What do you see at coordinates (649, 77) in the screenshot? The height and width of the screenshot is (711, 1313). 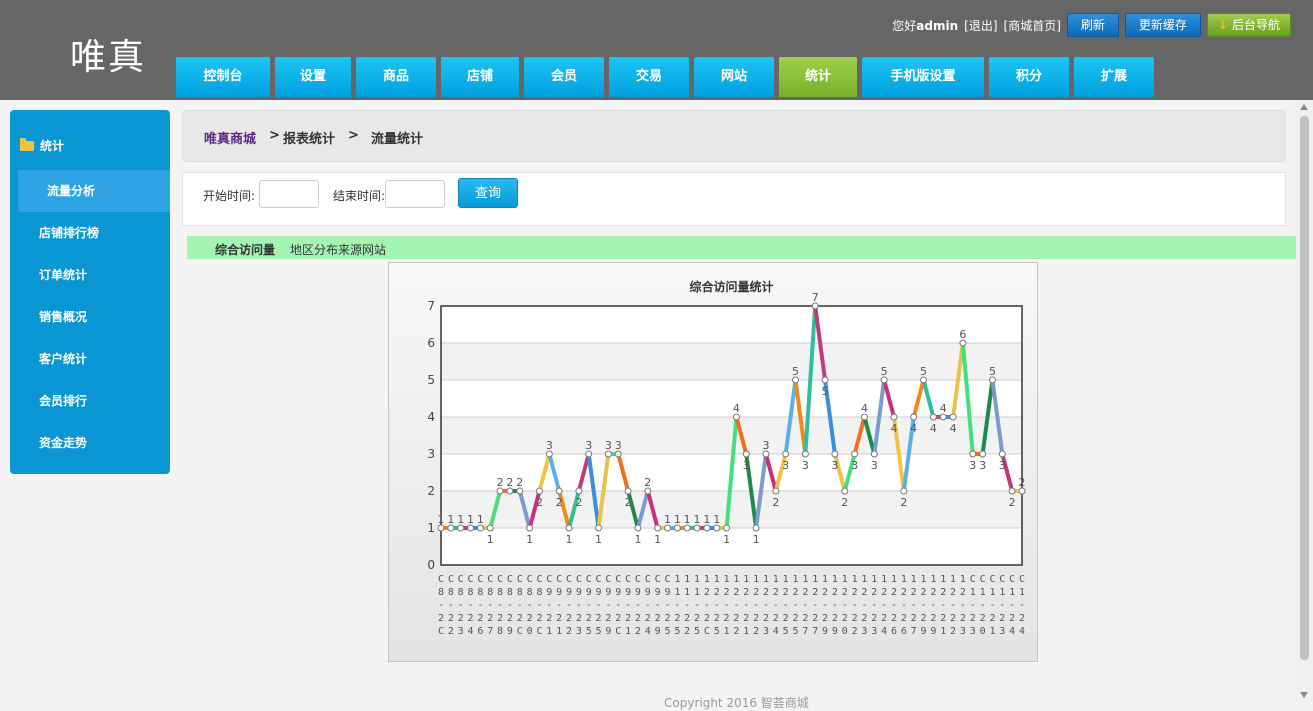 I see `nav-trade: 交易` at bounding box center [649, 77].